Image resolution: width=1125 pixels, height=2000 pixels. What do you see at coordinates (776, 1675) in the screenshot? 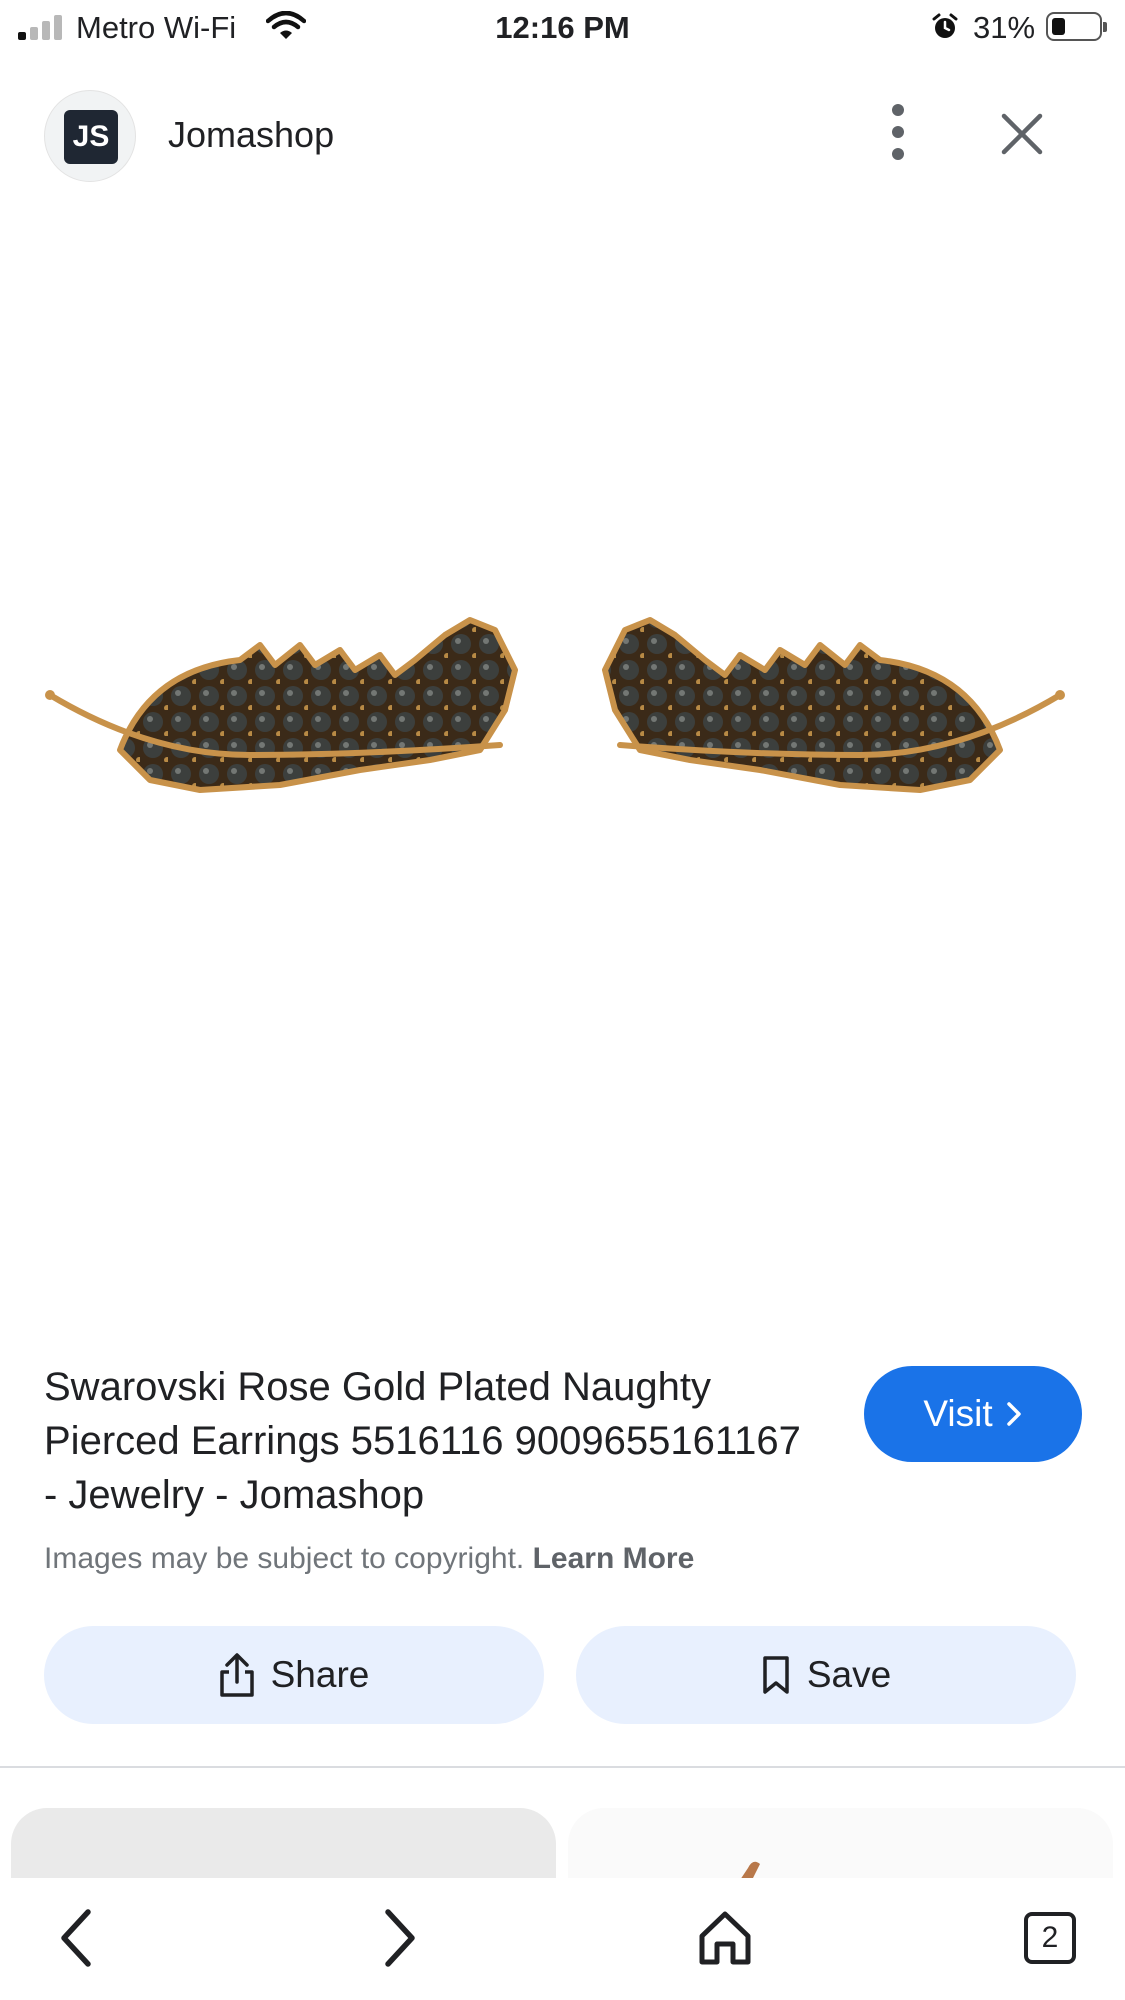
I see `bookmark-icon` at bounding box center [776, 1675].